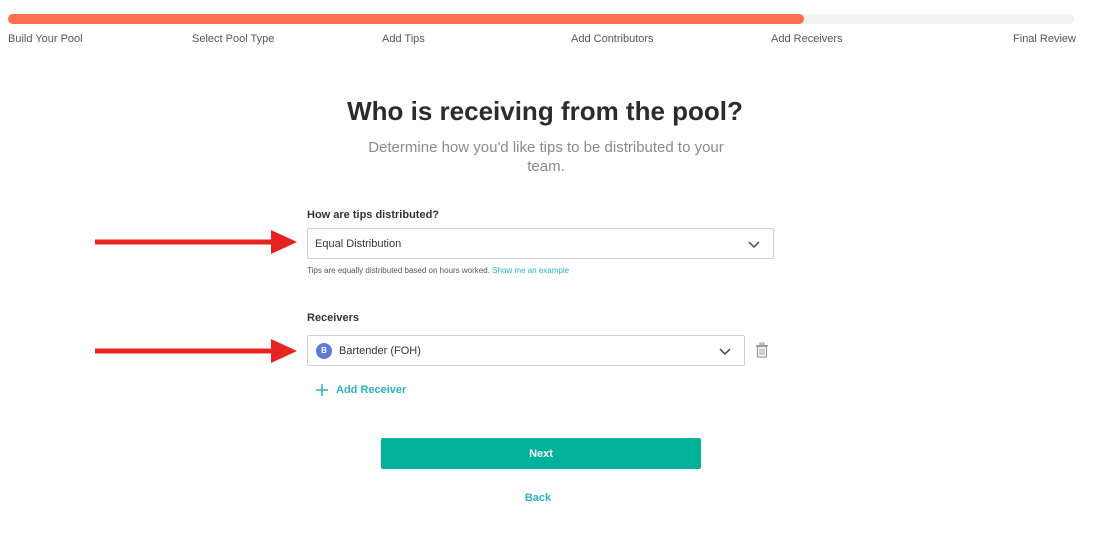  Describe the element at coordinates (541, 453) in the screenshot. I see `next-button: Next` at that location.